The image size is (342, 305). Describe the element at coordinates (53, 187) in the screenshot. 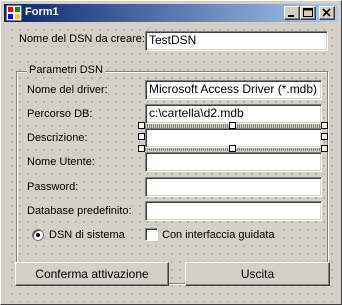

I see `password-label: Password:` at that location.